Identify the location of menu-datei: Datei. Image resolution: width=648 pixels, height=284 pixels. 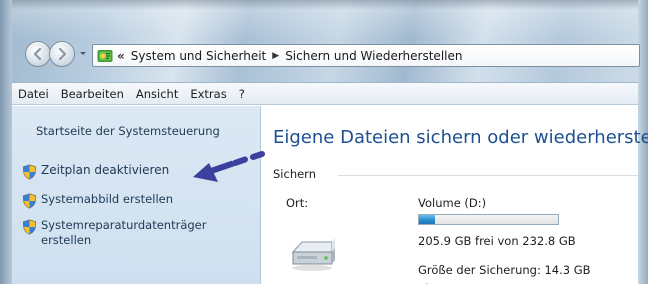
(33, 94).